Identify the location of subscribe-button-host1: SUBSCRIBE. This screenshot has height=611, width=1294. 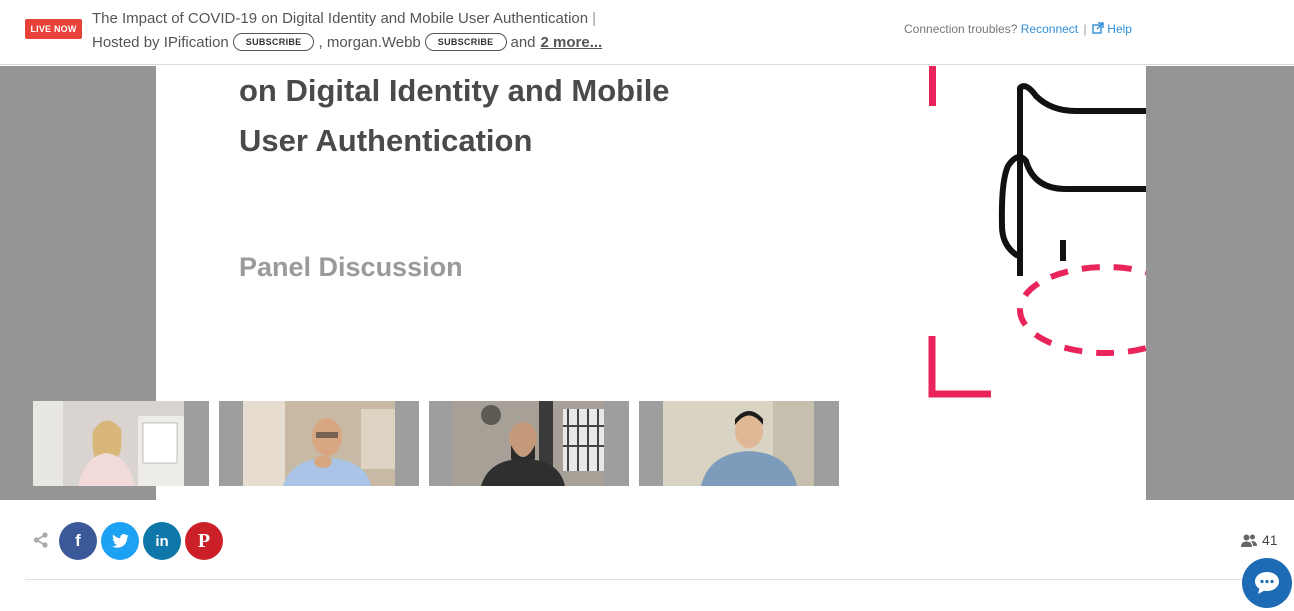
(273, 42).